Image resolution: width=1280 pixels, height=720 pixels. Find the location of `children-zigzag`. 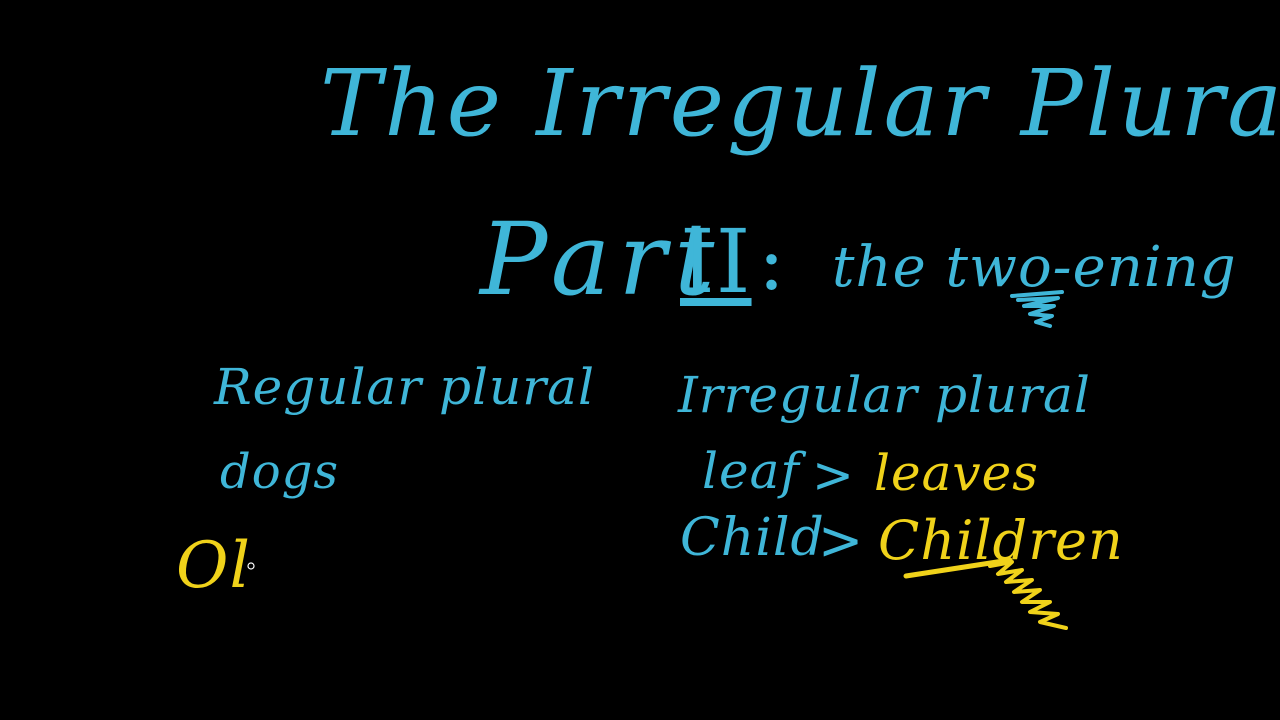

children-zigzag is located at coordinates (1028, 595).